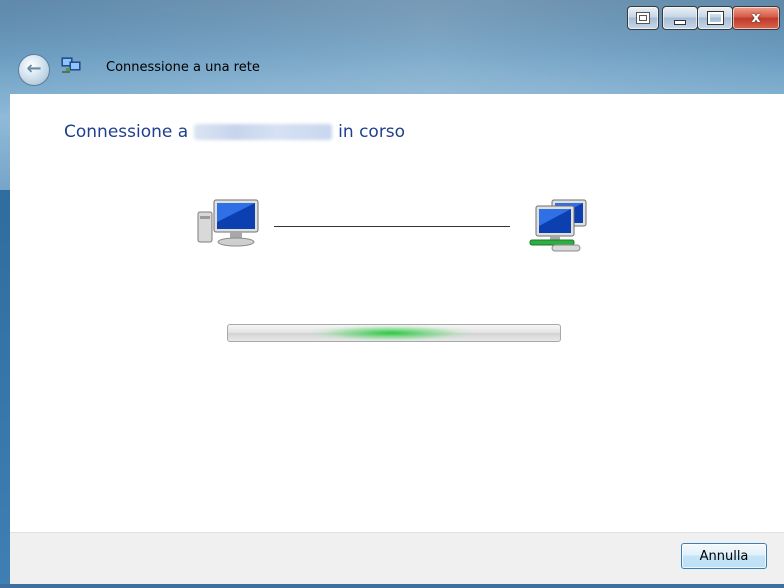 The height and width of the screenshot is (588, 784). I want to click on maximize-icon, so click(715, 18).